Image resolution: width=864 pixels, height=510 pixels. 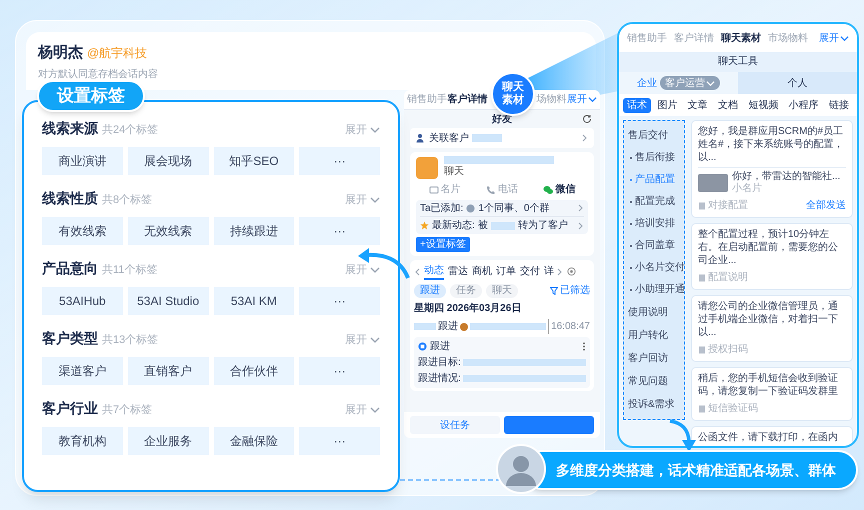 What do you see at coordinates (654, 335) in the screenshot?
I see `category-item: 用户转化` at bounding box center [654, 335].